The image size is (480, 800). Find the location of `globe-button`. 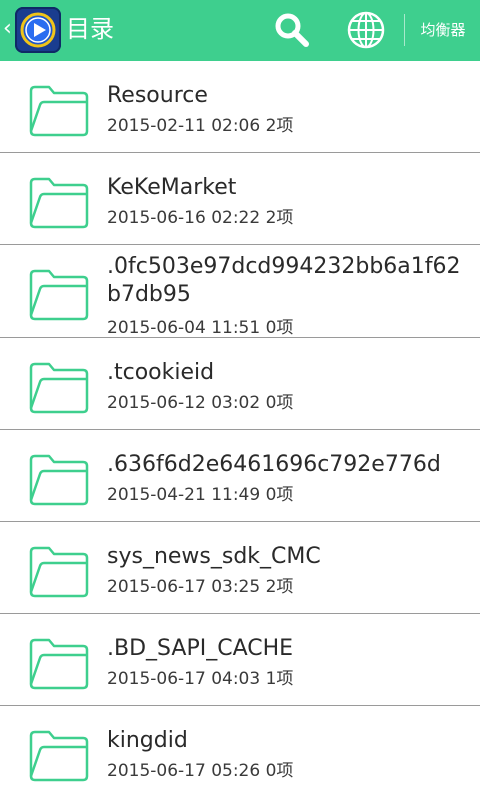

globe-button is located at coordinates (366, 30).